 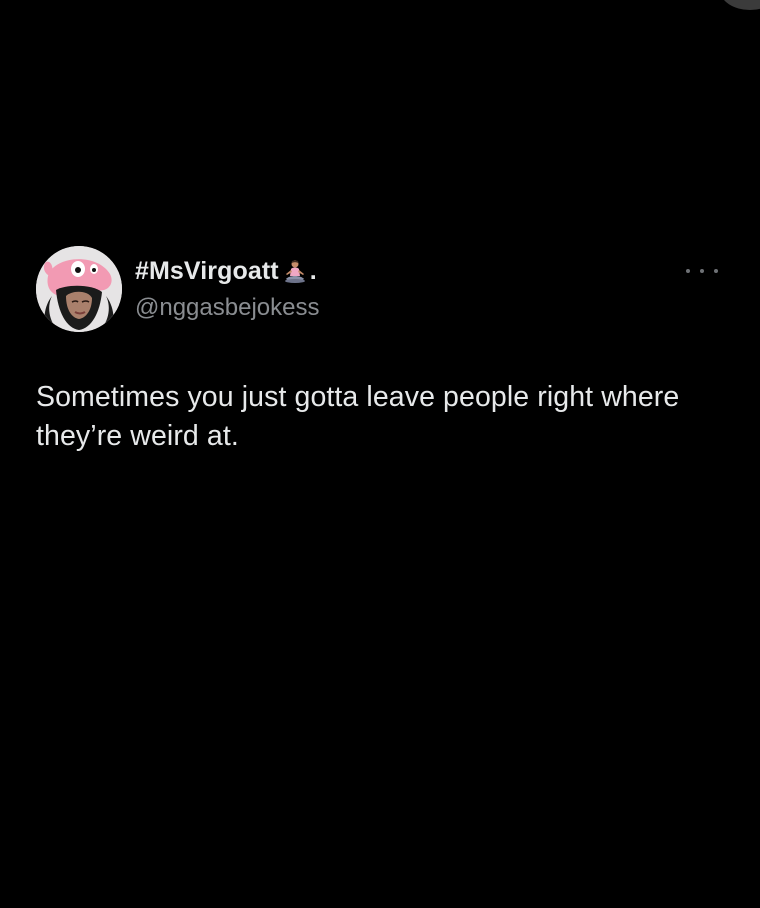 I want to click on more-options-icon, so click(x=702, y=271).